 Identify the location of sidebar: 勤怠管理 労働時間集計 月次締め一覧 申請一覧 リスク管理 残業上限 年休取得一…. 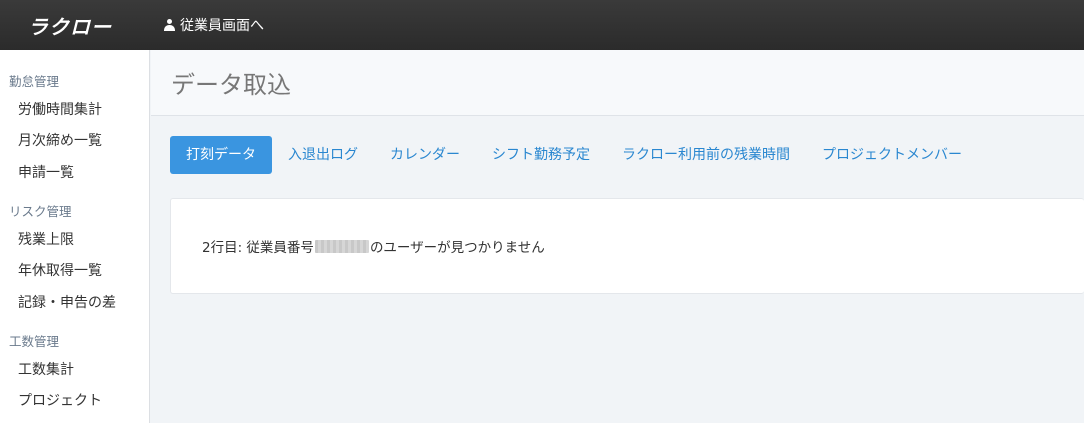
(75, 236).